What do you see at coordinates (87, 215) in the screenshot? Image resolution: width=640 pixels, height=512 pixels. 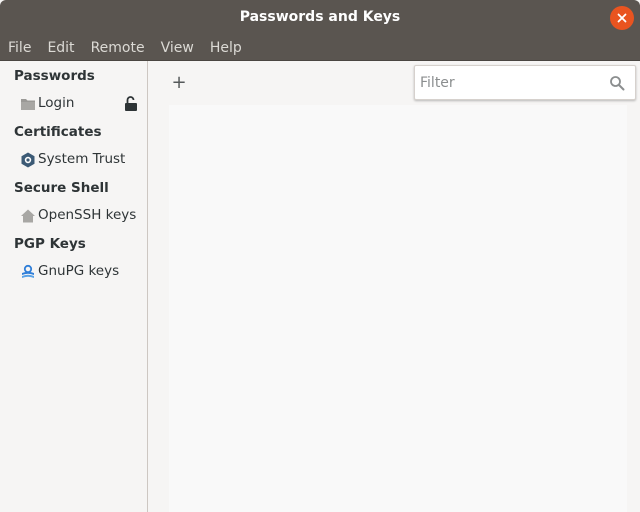 I see `sidebar-item-label: OpenSSH keys` at bounding box center [87, 215].